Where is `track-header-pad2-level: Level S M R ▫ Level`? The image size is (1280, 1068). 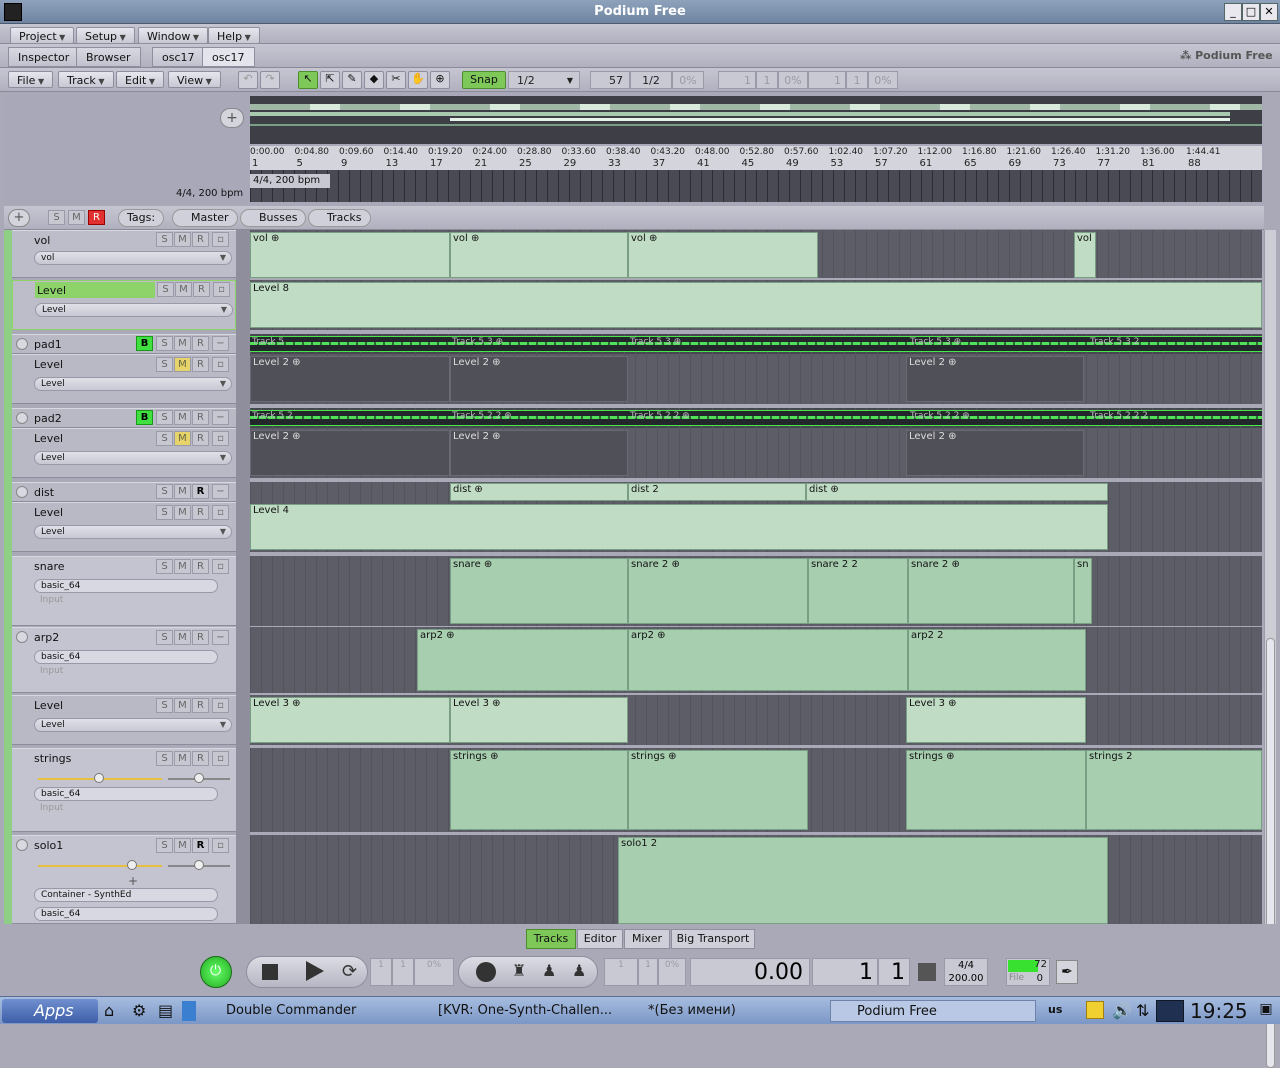
track-header-pad2-level: Level S M R ▫ Level is located at coordinates (124, 453).